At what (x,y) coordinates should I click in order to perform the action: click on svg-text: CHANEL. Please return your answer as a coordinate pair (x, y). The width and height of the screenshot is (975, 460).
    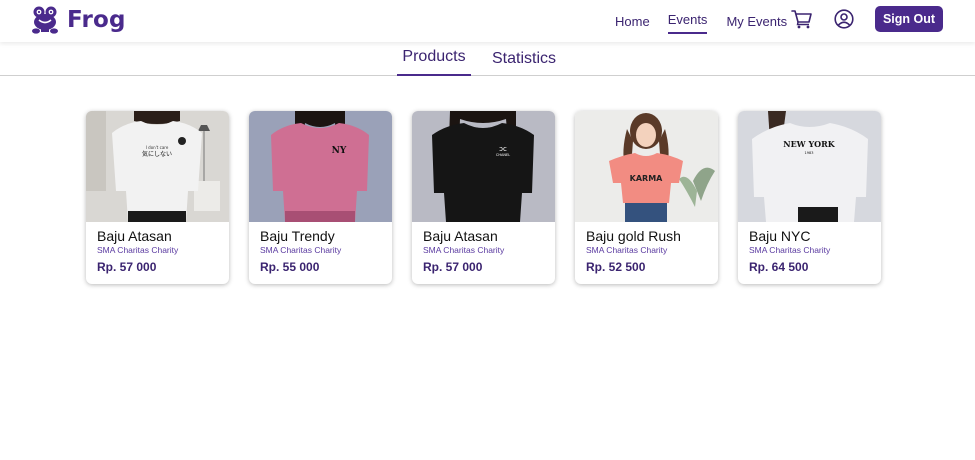
    Looking at the image, I should click on (503, 155).